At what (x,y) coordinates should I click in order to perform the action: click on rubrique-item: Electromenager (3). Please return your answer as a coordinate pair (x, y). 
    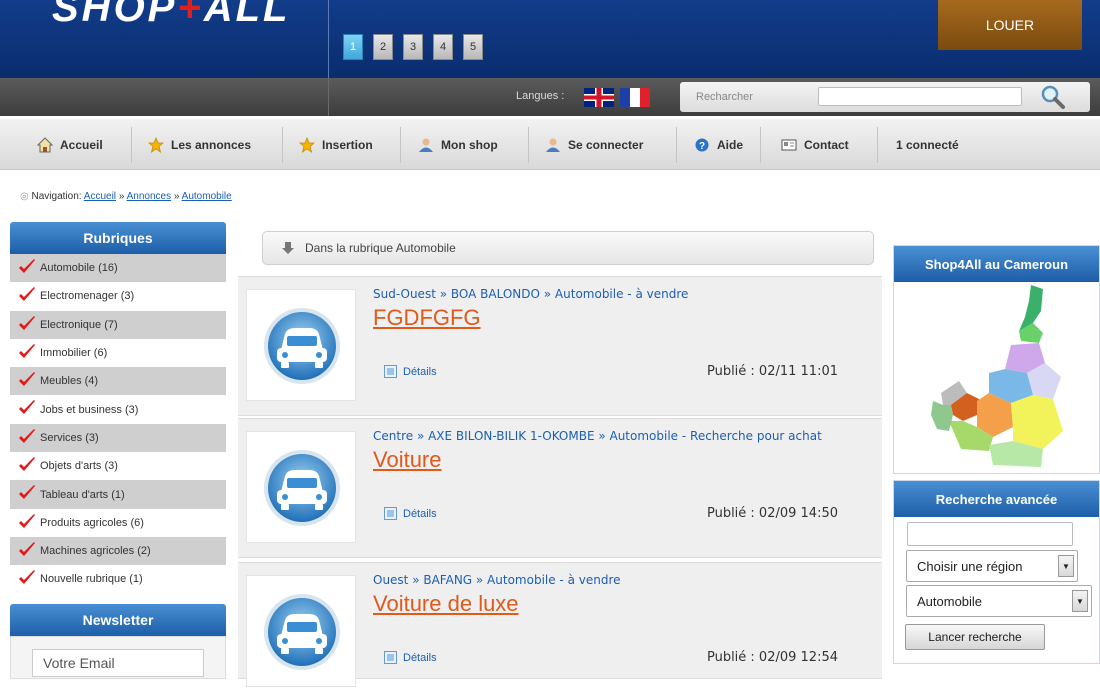
    Looking at the image, I should click on (118, 296).